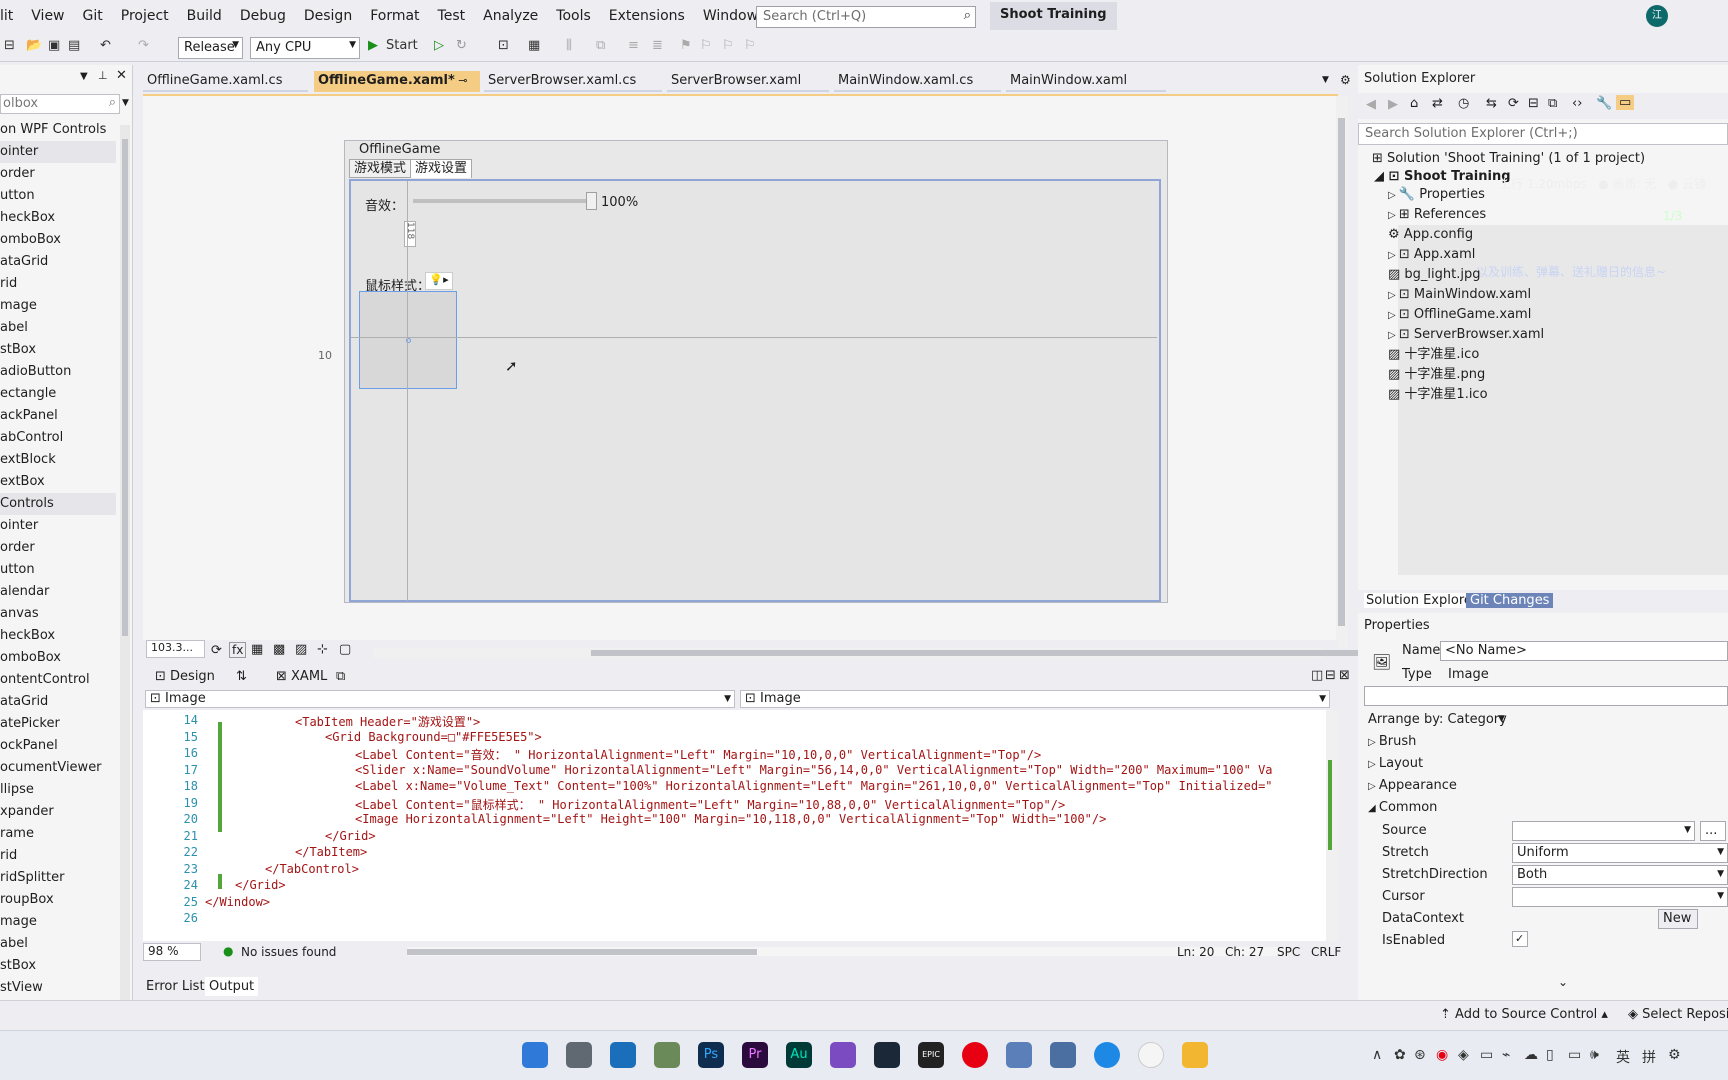  I want to click on cloud-icon: ☁, so click(1531, 1055).